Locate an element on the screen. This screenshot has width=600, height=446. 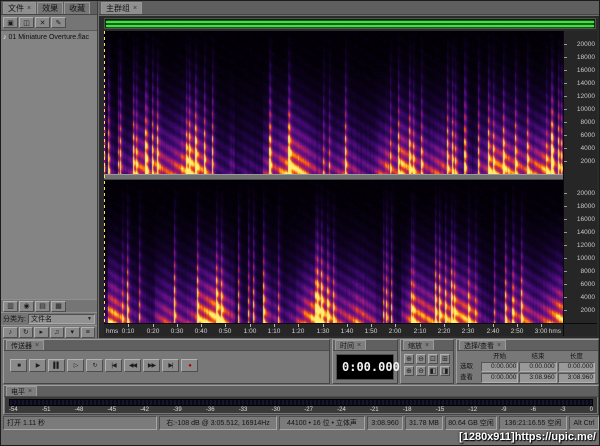
levels-panel-tab: 电平 × is located at coordinates (22, 391).